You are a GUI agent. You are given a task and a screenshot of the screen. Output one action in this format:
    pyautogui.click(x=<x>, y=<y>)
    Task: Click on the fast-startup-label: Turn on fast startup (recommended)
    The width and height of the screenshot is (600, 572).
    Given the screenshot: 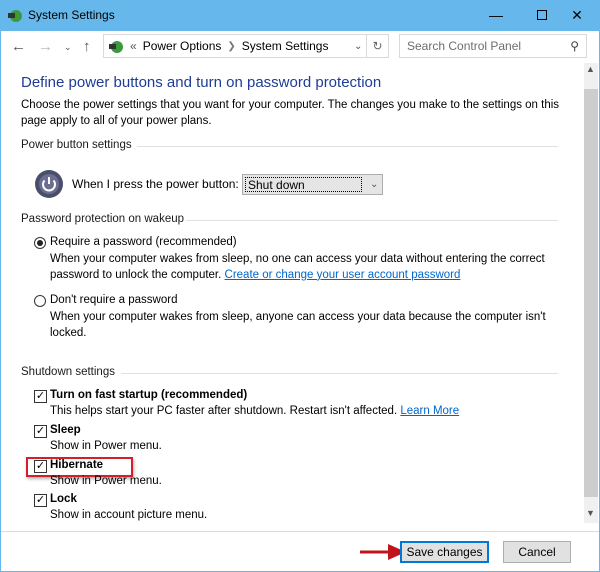 What is the action you would take?
    pyautogui.click(x=148, y=395)
    